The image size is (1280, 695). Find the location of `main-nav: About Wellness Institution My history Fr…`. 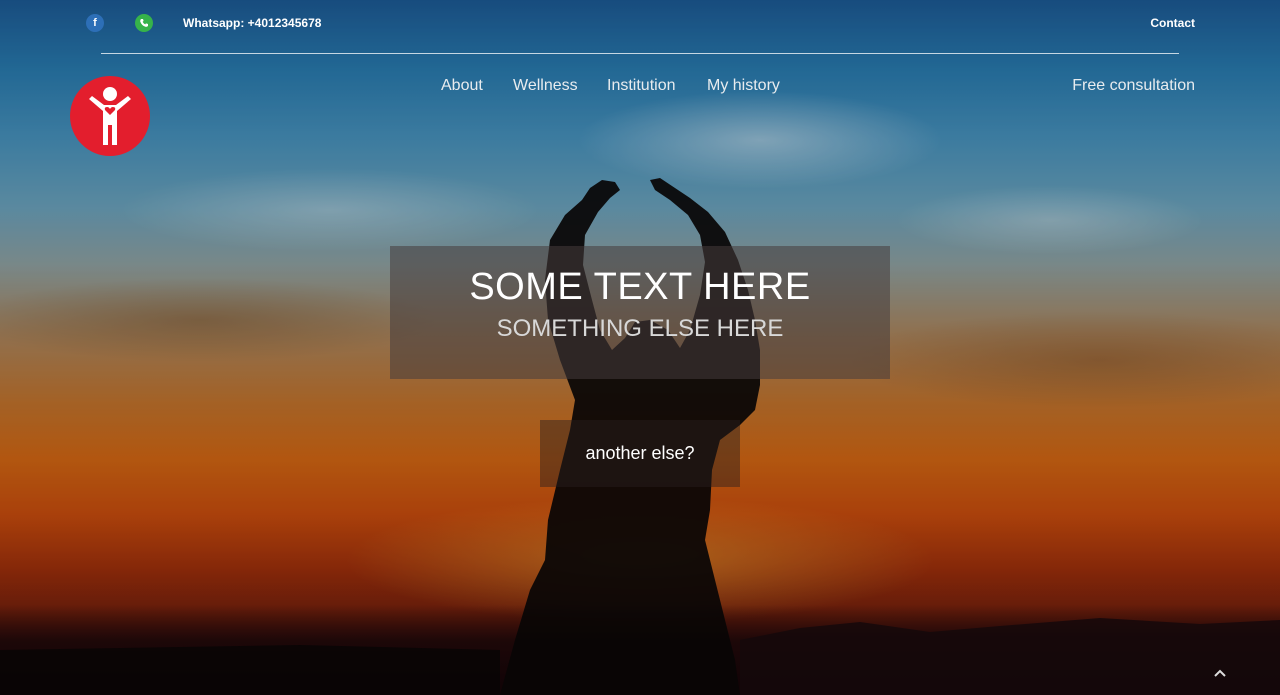

main-nav: About Wellness Institution My history Fr… is located at coordinates (640, 88).